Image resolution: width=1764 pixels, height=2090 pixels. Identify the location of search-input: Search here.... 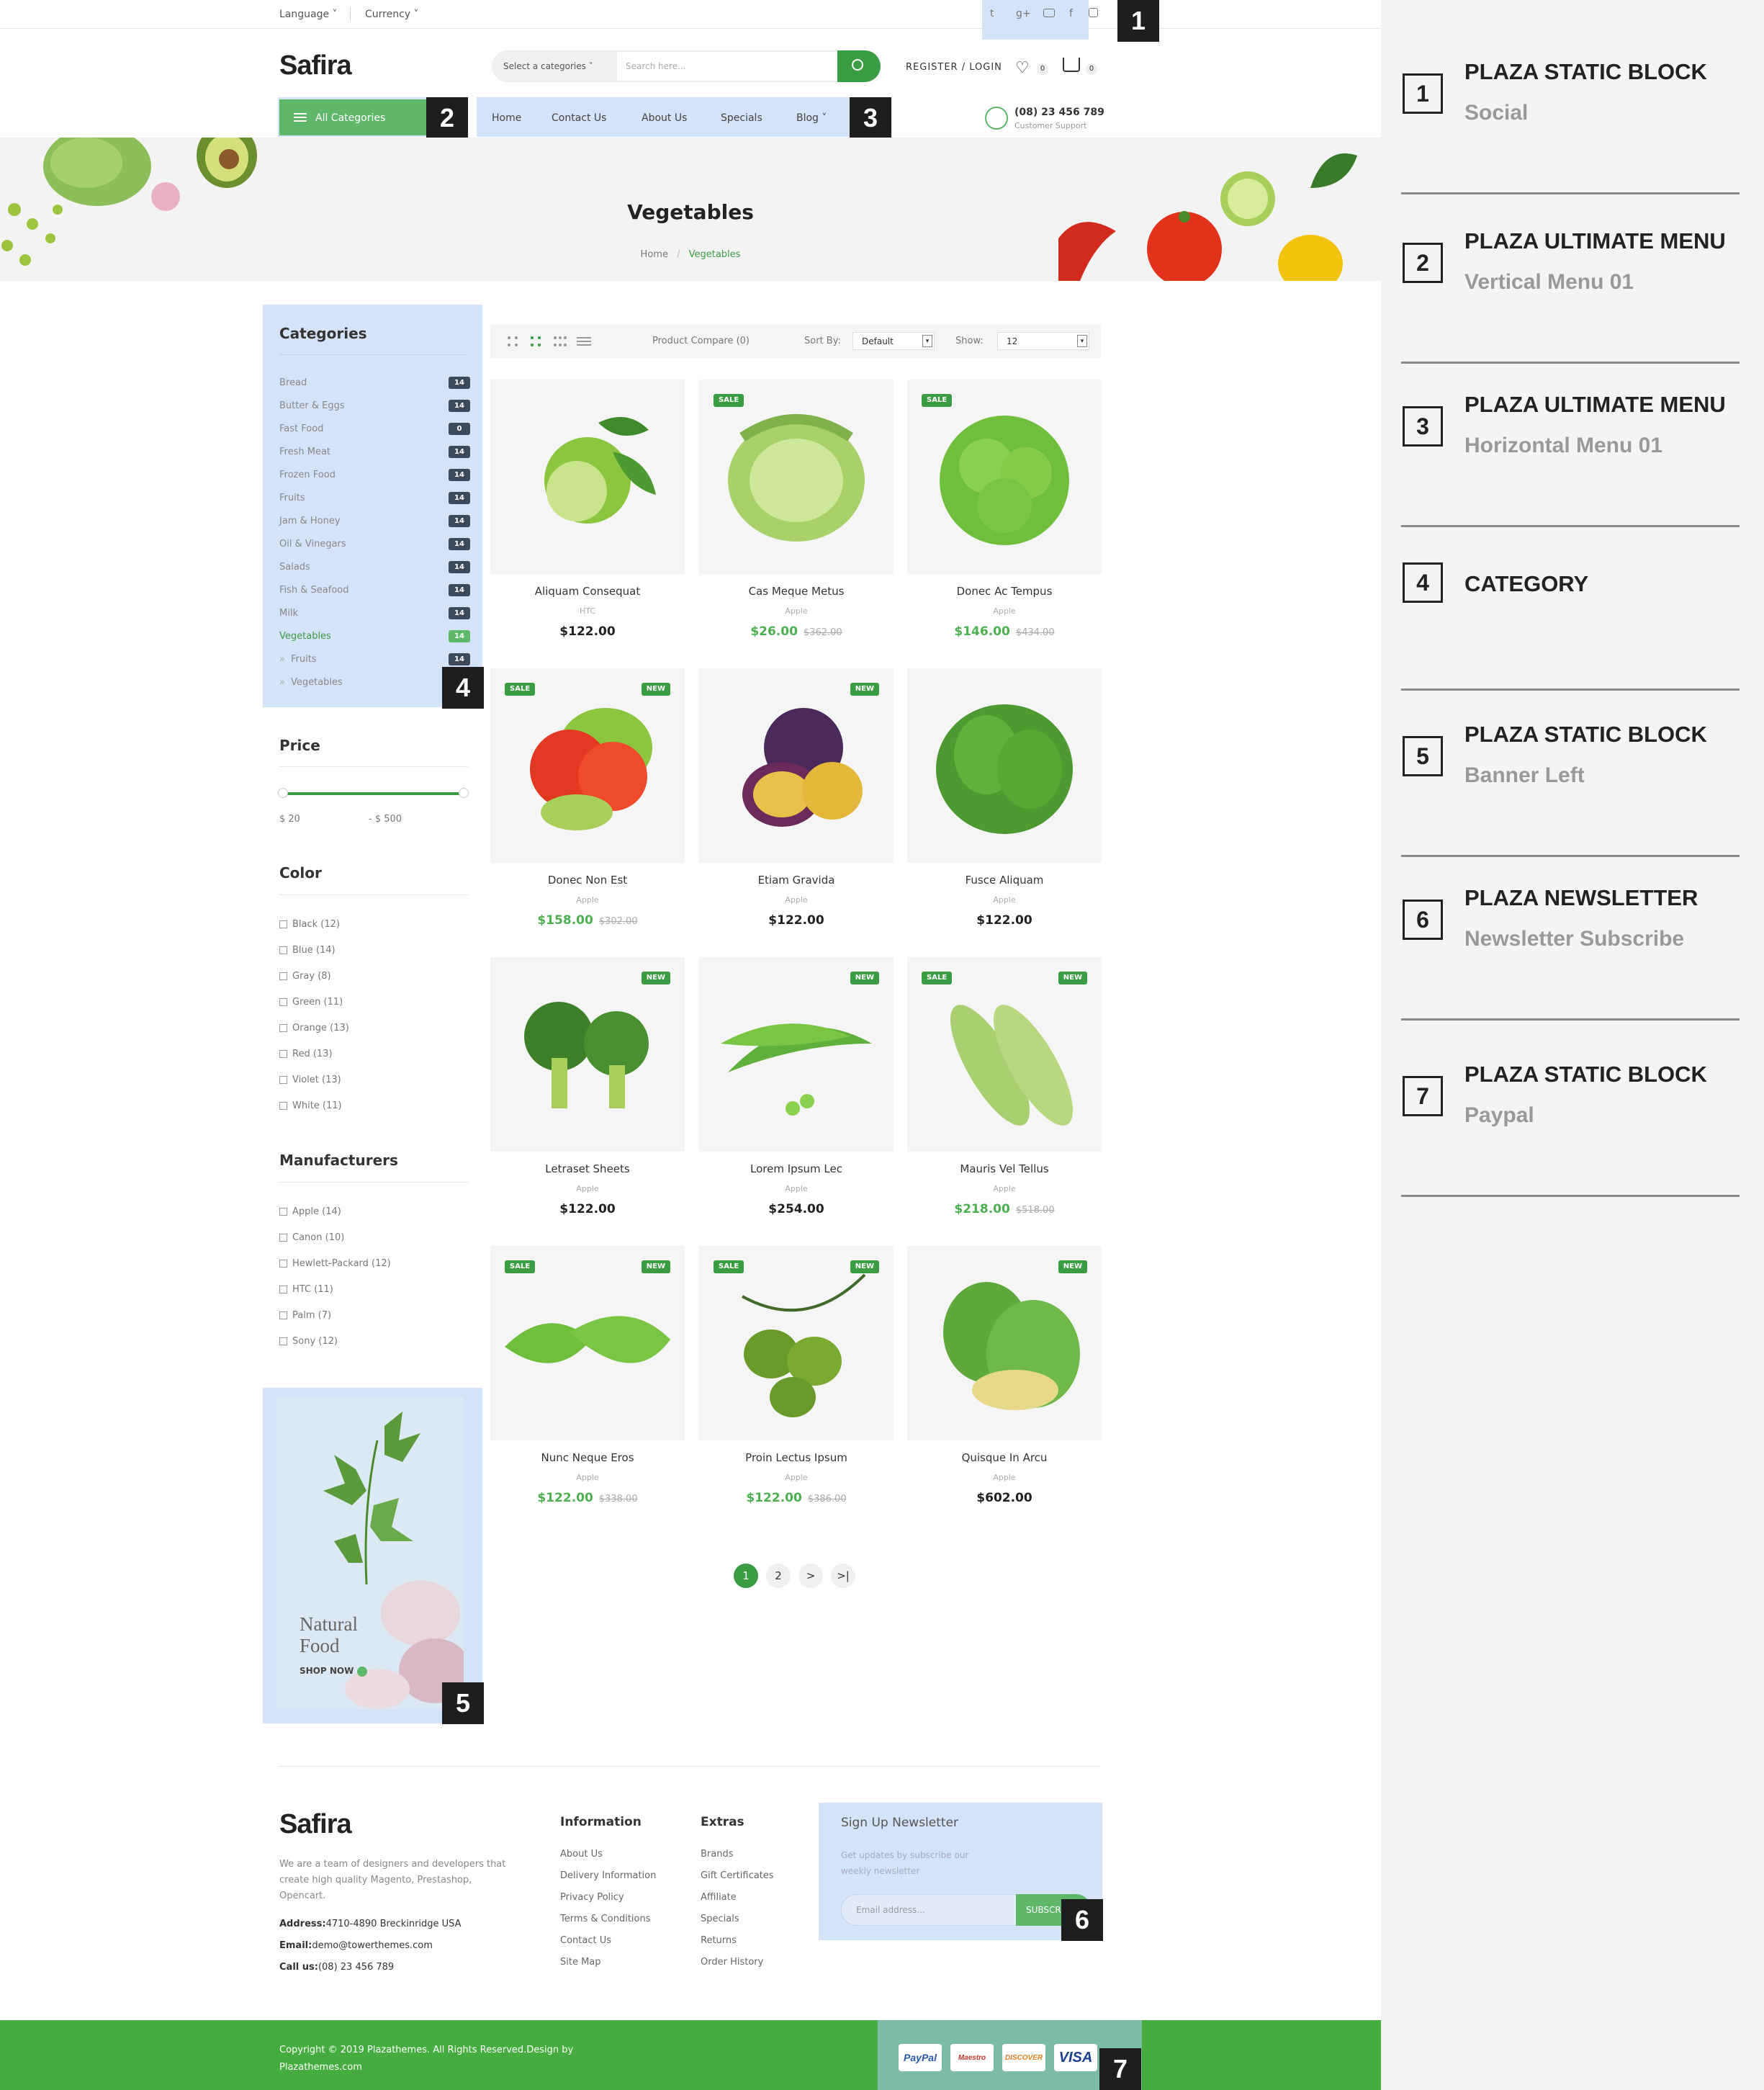
(727, 66).